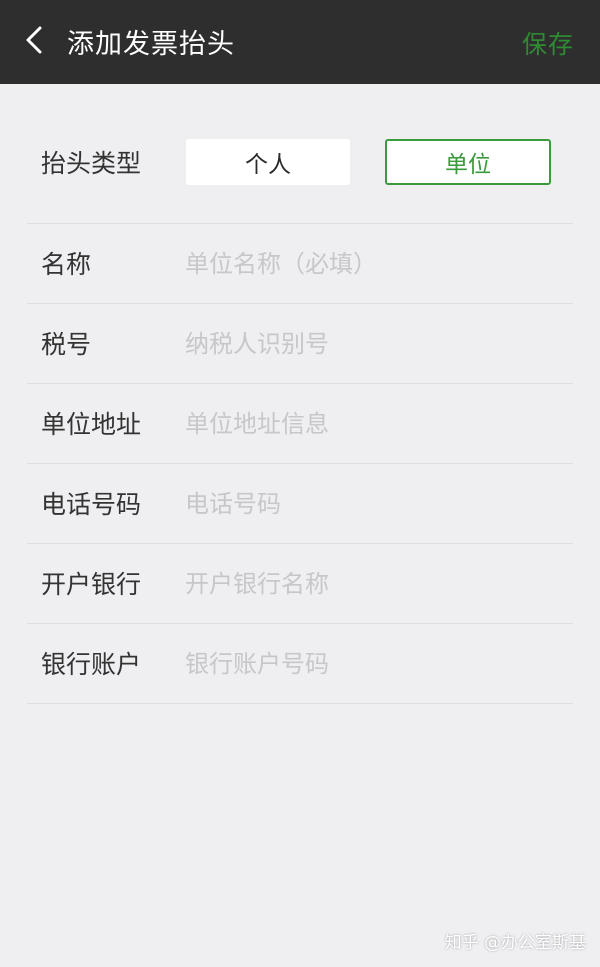  I want to click on invoice-type-row: 抬头类型 个人 单位, so click(300, 163).